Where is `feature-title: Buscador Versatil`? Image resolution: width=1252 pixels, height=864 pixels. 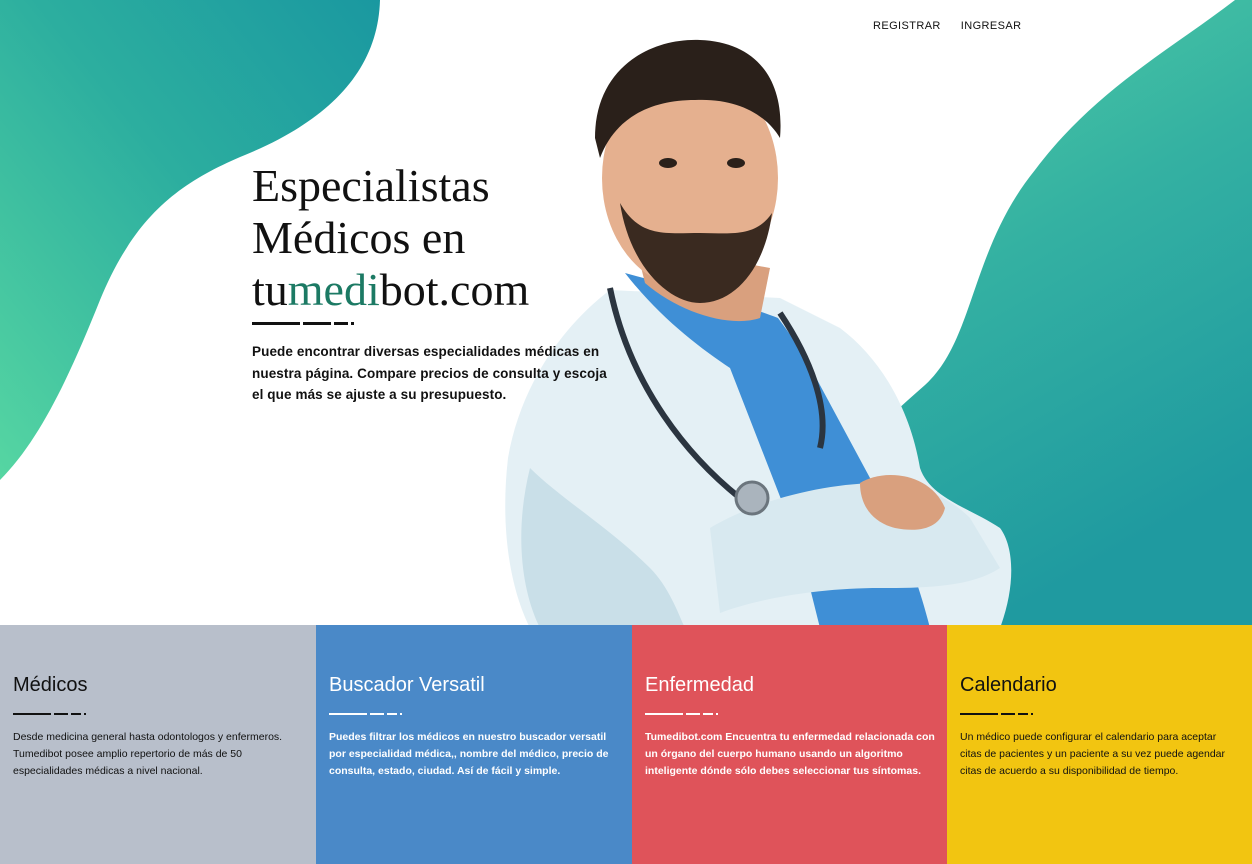
feature-title: Buscador Versatil is located at coordinates (407, 685).